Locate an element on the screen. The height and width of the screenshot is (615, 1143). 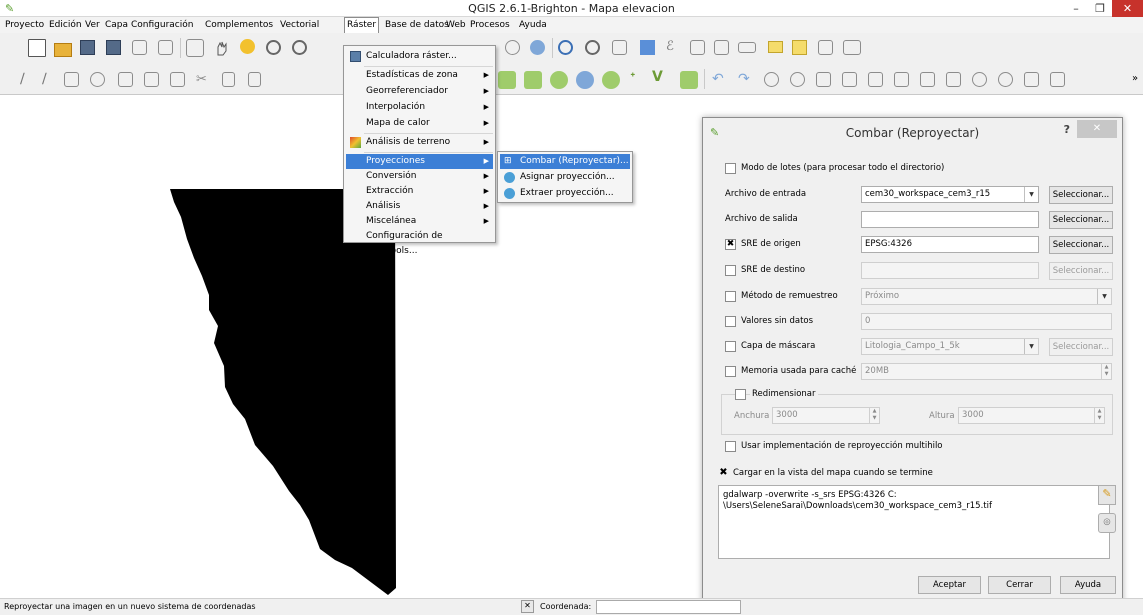
identify-features-icon is located at coordinates (565, 47).